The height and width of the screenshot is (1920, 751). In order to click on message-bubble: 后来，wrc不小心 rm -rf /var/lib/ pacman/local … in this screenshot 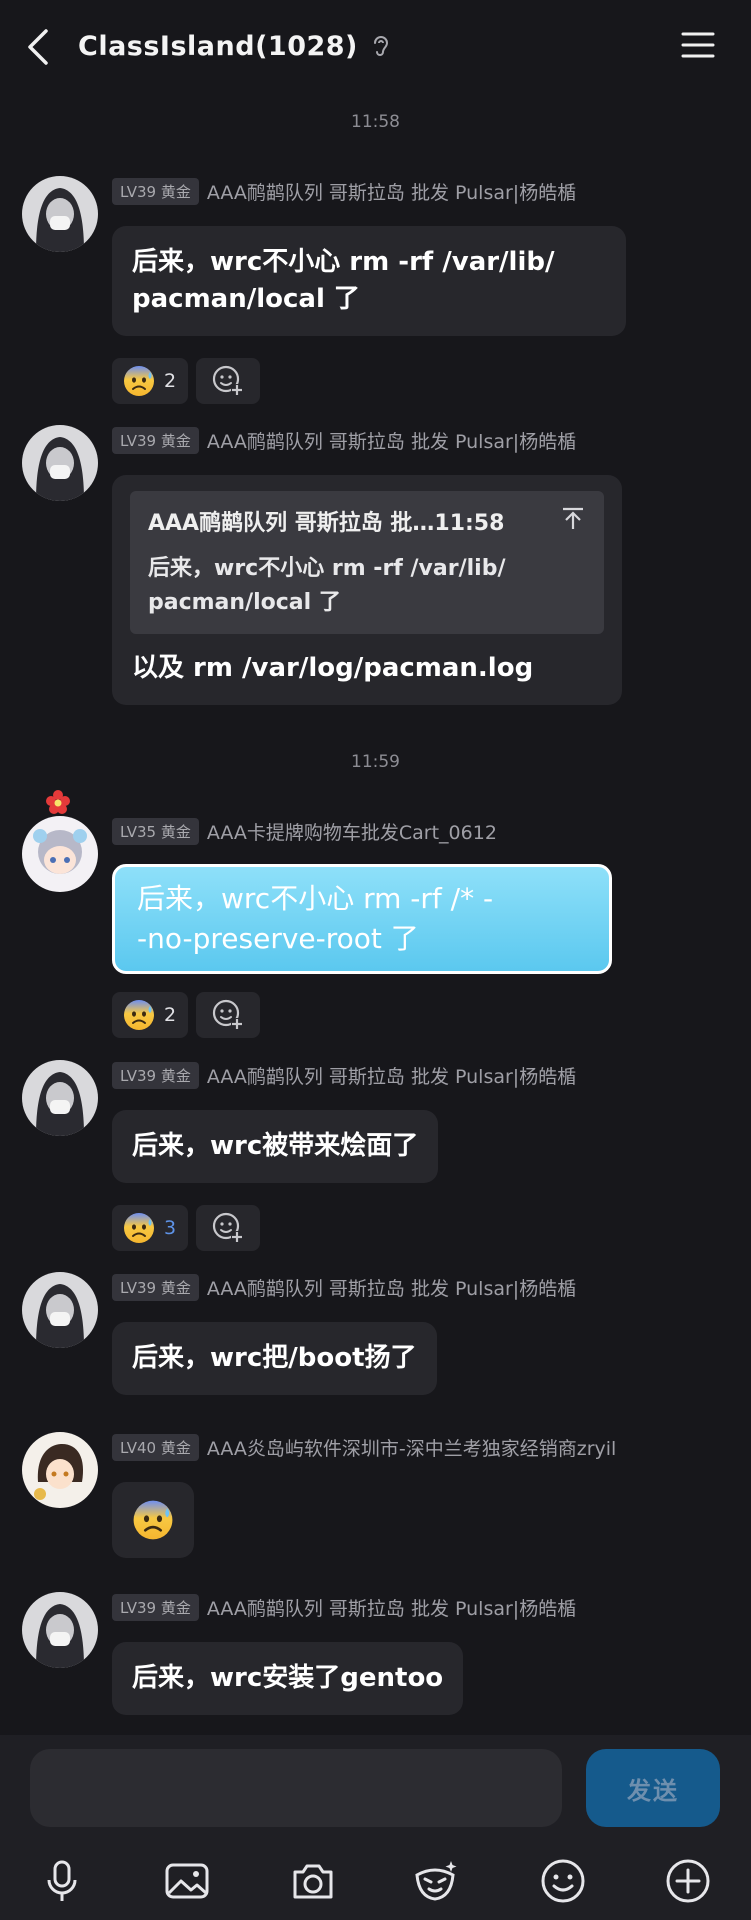, I will do `click(369, 281)`.